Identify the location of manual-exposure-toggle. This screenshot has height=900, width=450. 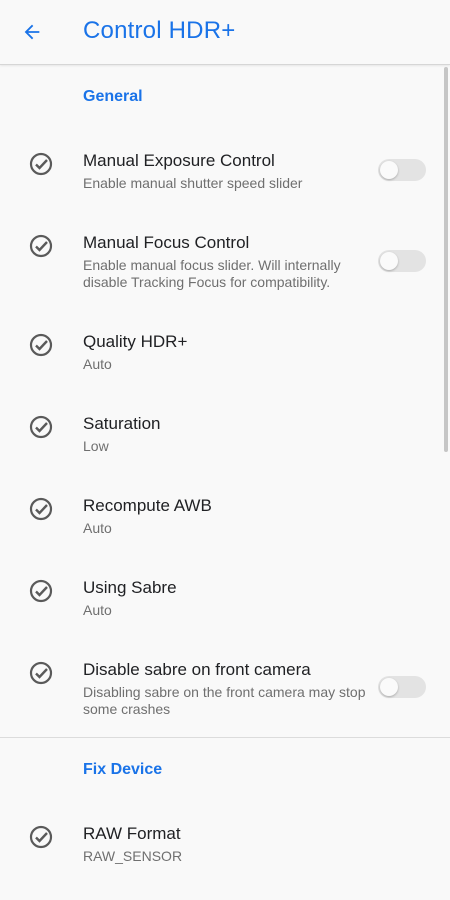
(402, 170).